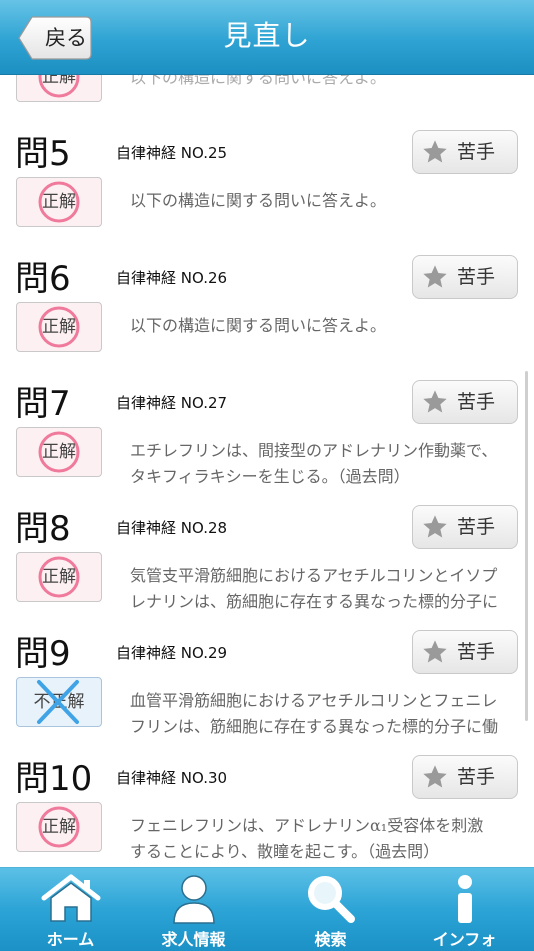  Describe the element at coordinates (43, 154) in the screenshot. I see `question-number: 問5` at that location.